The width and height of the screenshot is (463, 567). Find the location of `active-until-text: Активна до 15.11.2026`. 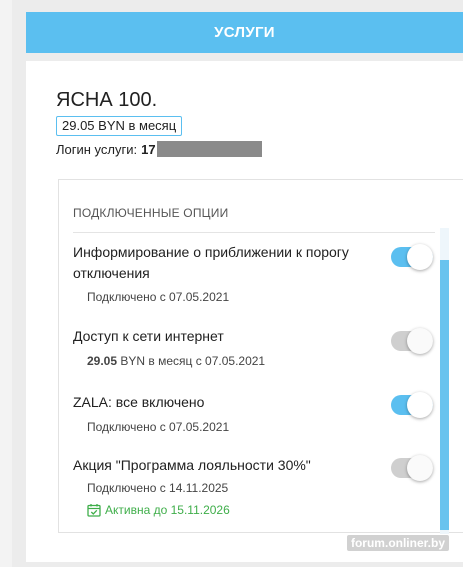

active-until-text: Активна до 15.11.2026 is located at coordinates (167, 510).